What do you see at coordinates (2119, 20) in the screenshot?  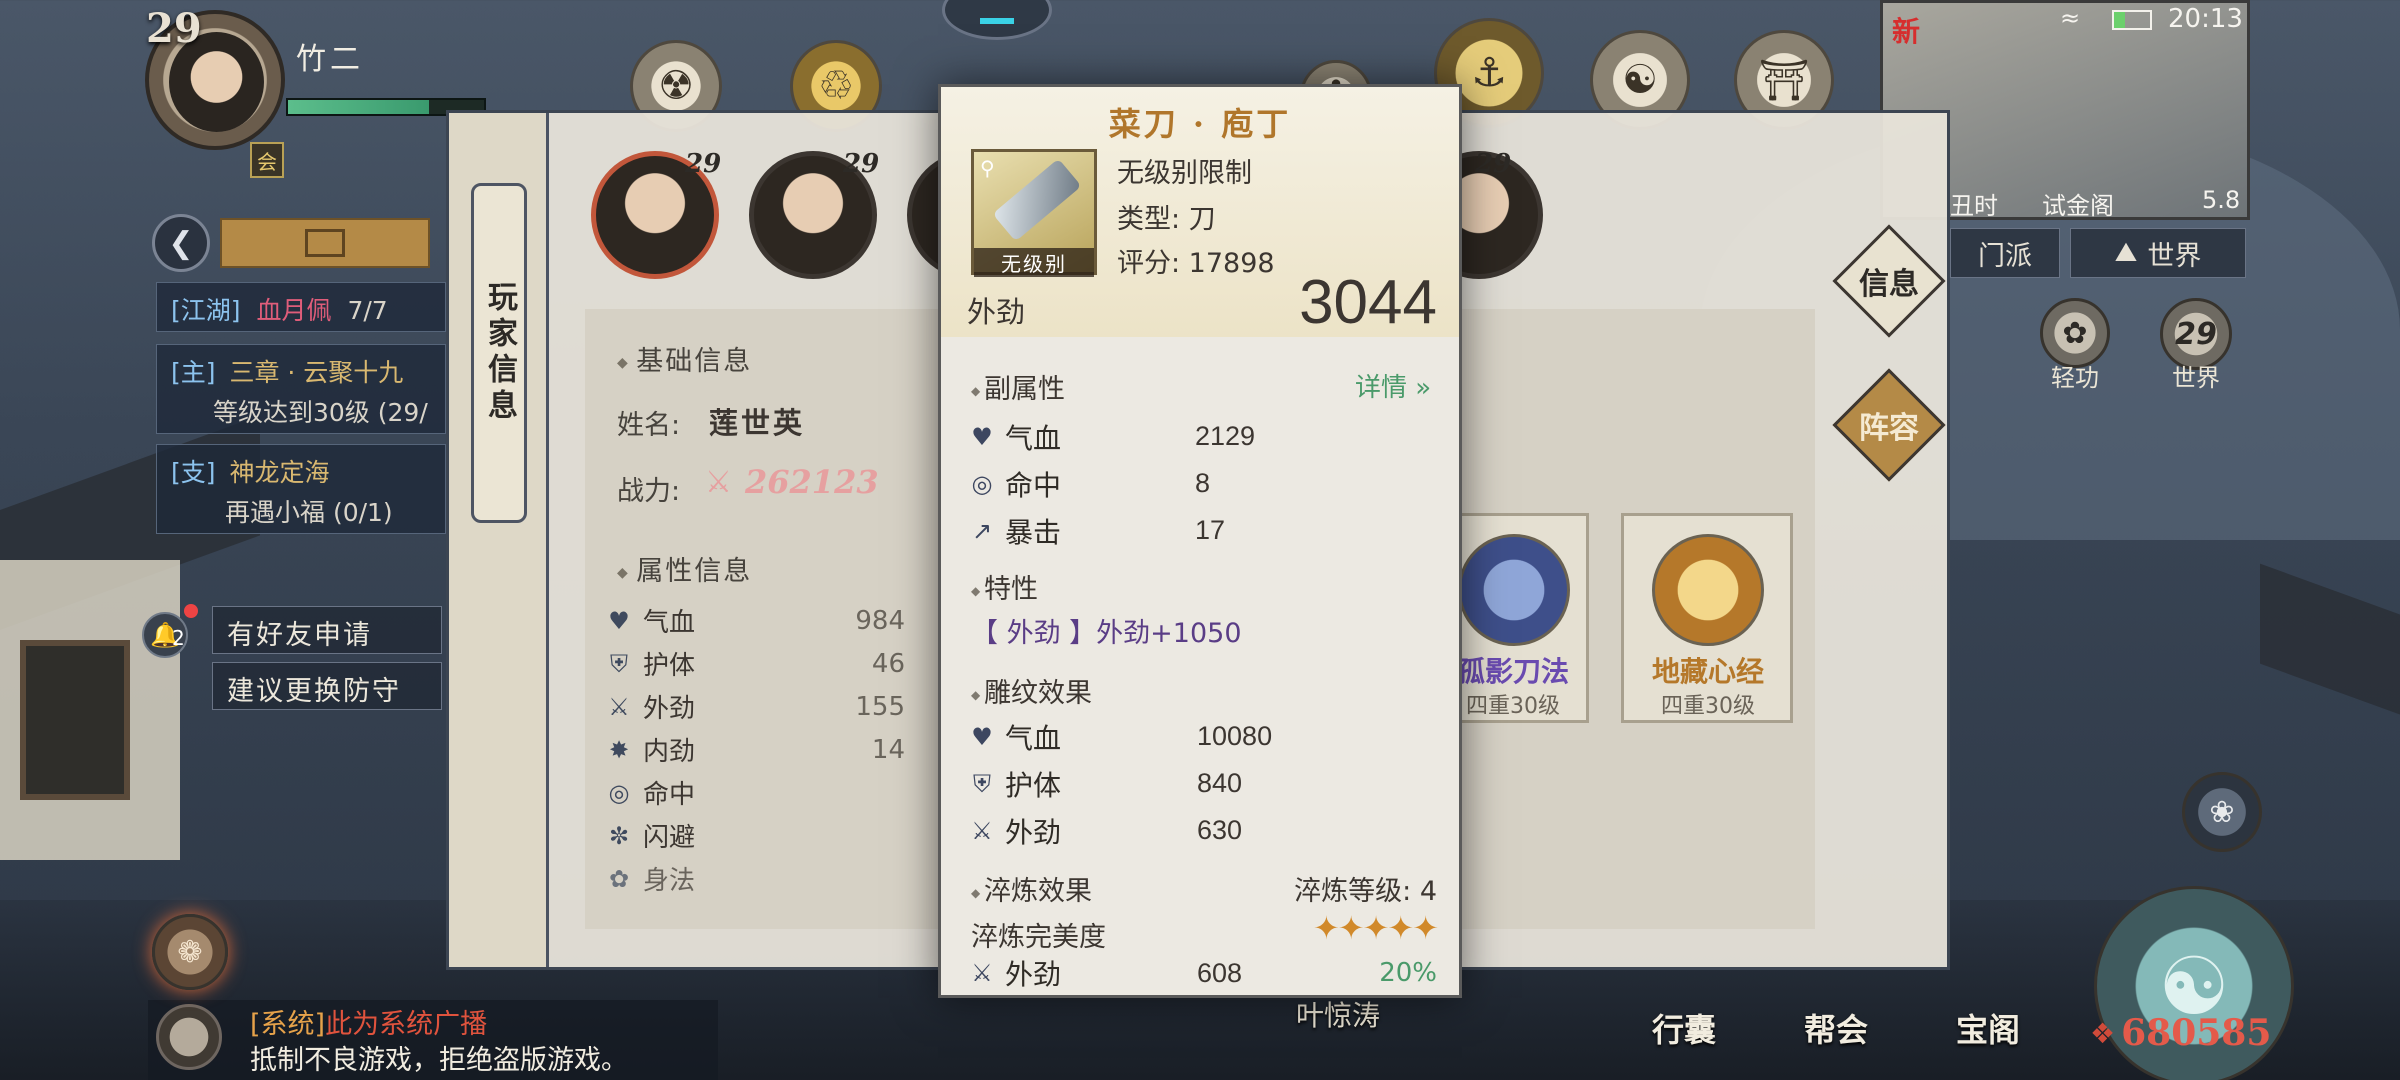 I see `battery-fill` at bounding box center [2119, 20].